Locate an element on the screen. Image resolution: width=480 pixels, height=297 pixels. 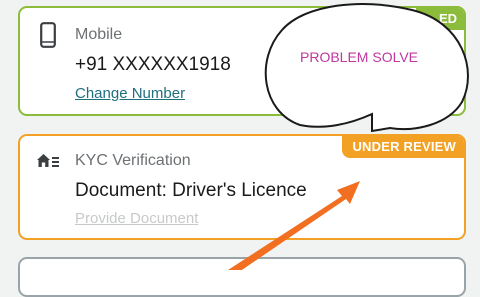
provide-document-link: Provide Document is located at coordinates (136, 218).